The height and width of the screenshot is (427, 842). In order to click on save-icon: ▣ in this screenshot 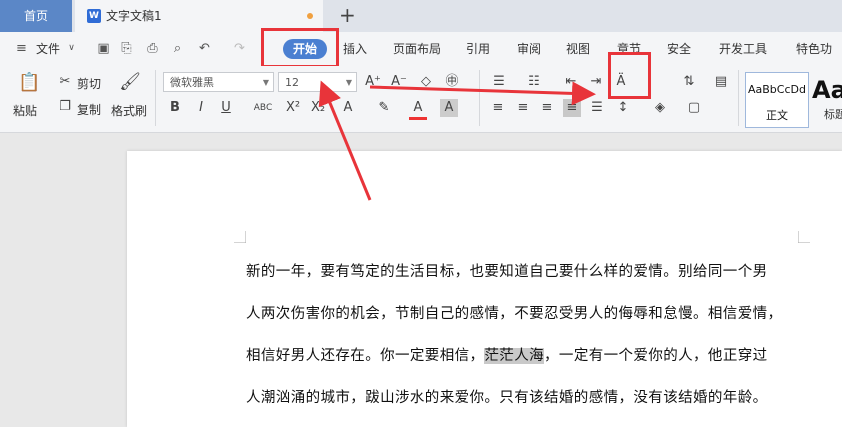, I will do `click(103, 48)`.